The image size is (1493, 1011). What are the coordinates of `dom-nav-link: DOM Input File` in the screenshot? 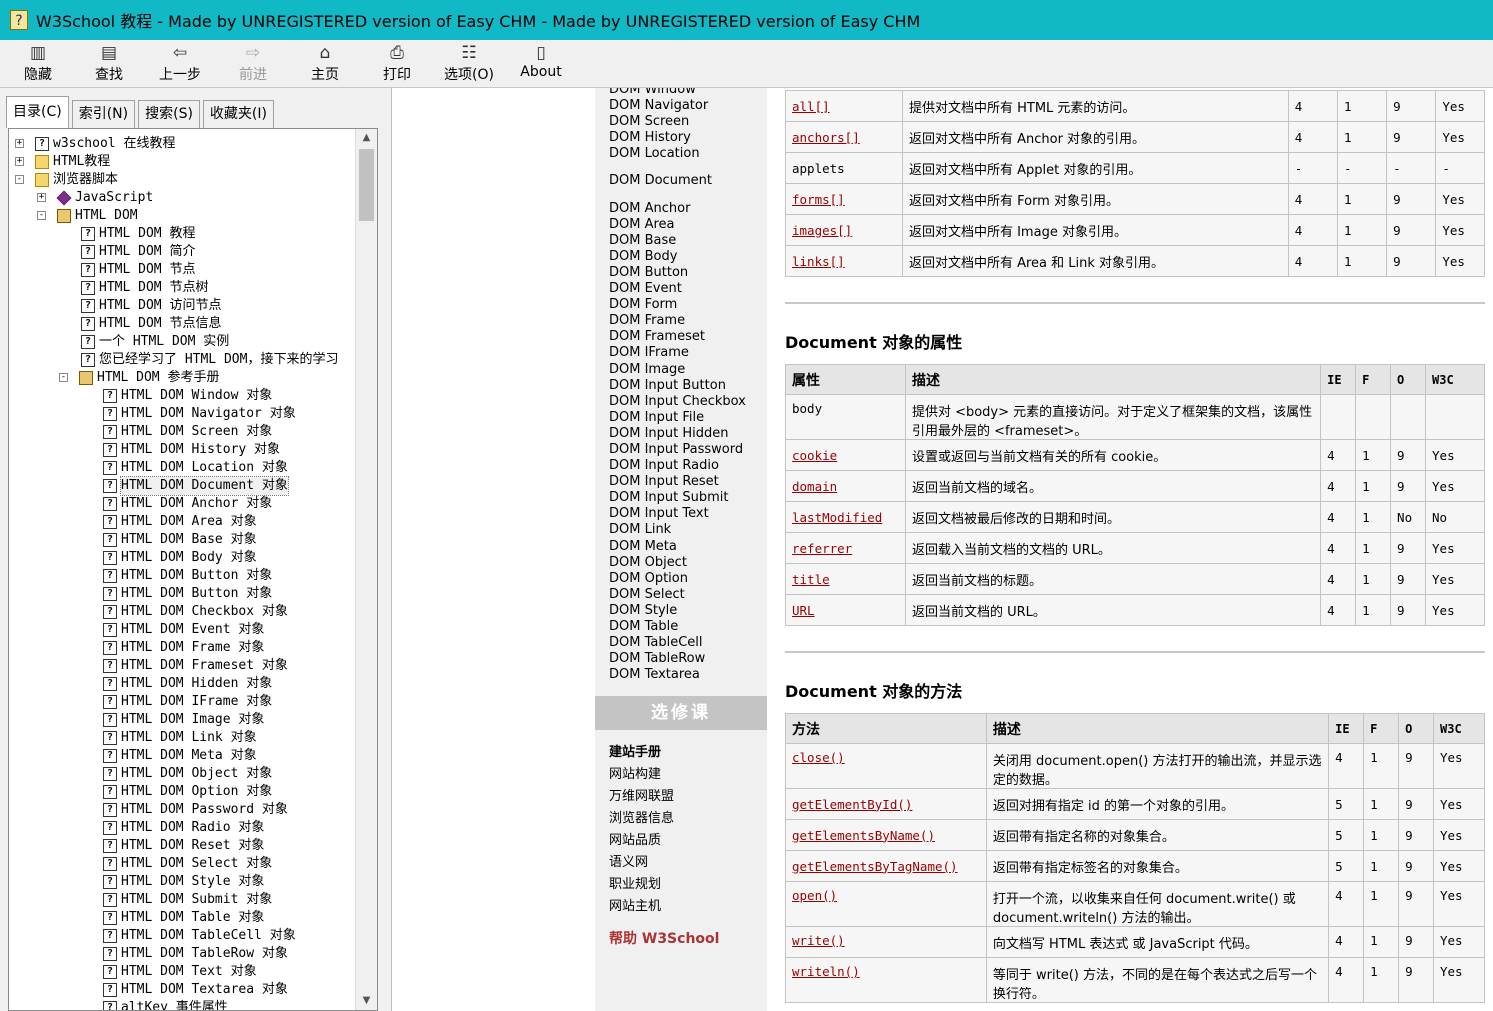 It's located at (687, 418).